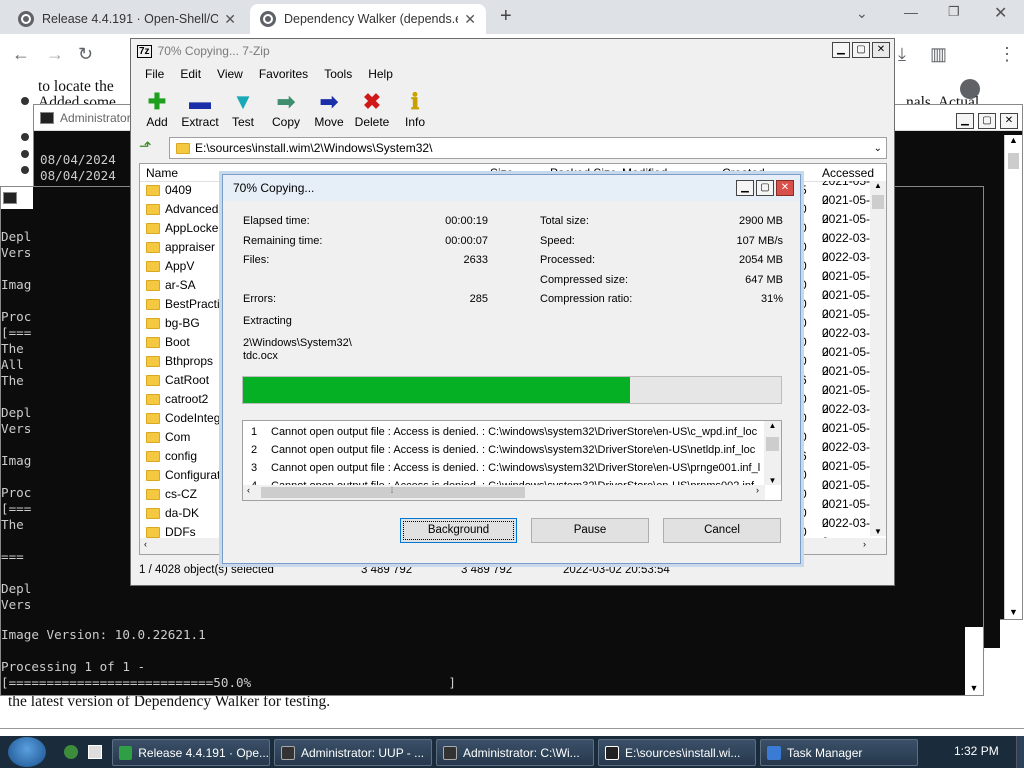 Image resolution: width=1024 pixels, height=768 pixels. What do you see at coordinates (73, 666) in the screenshot?
I see `console-line: Processing 1 of 1 -` at bounding box center [73, 666].